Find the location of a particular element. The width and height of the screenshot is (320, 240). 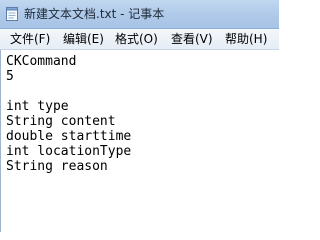

menu-format: 格式(O) is located at coordinates (136, 39).